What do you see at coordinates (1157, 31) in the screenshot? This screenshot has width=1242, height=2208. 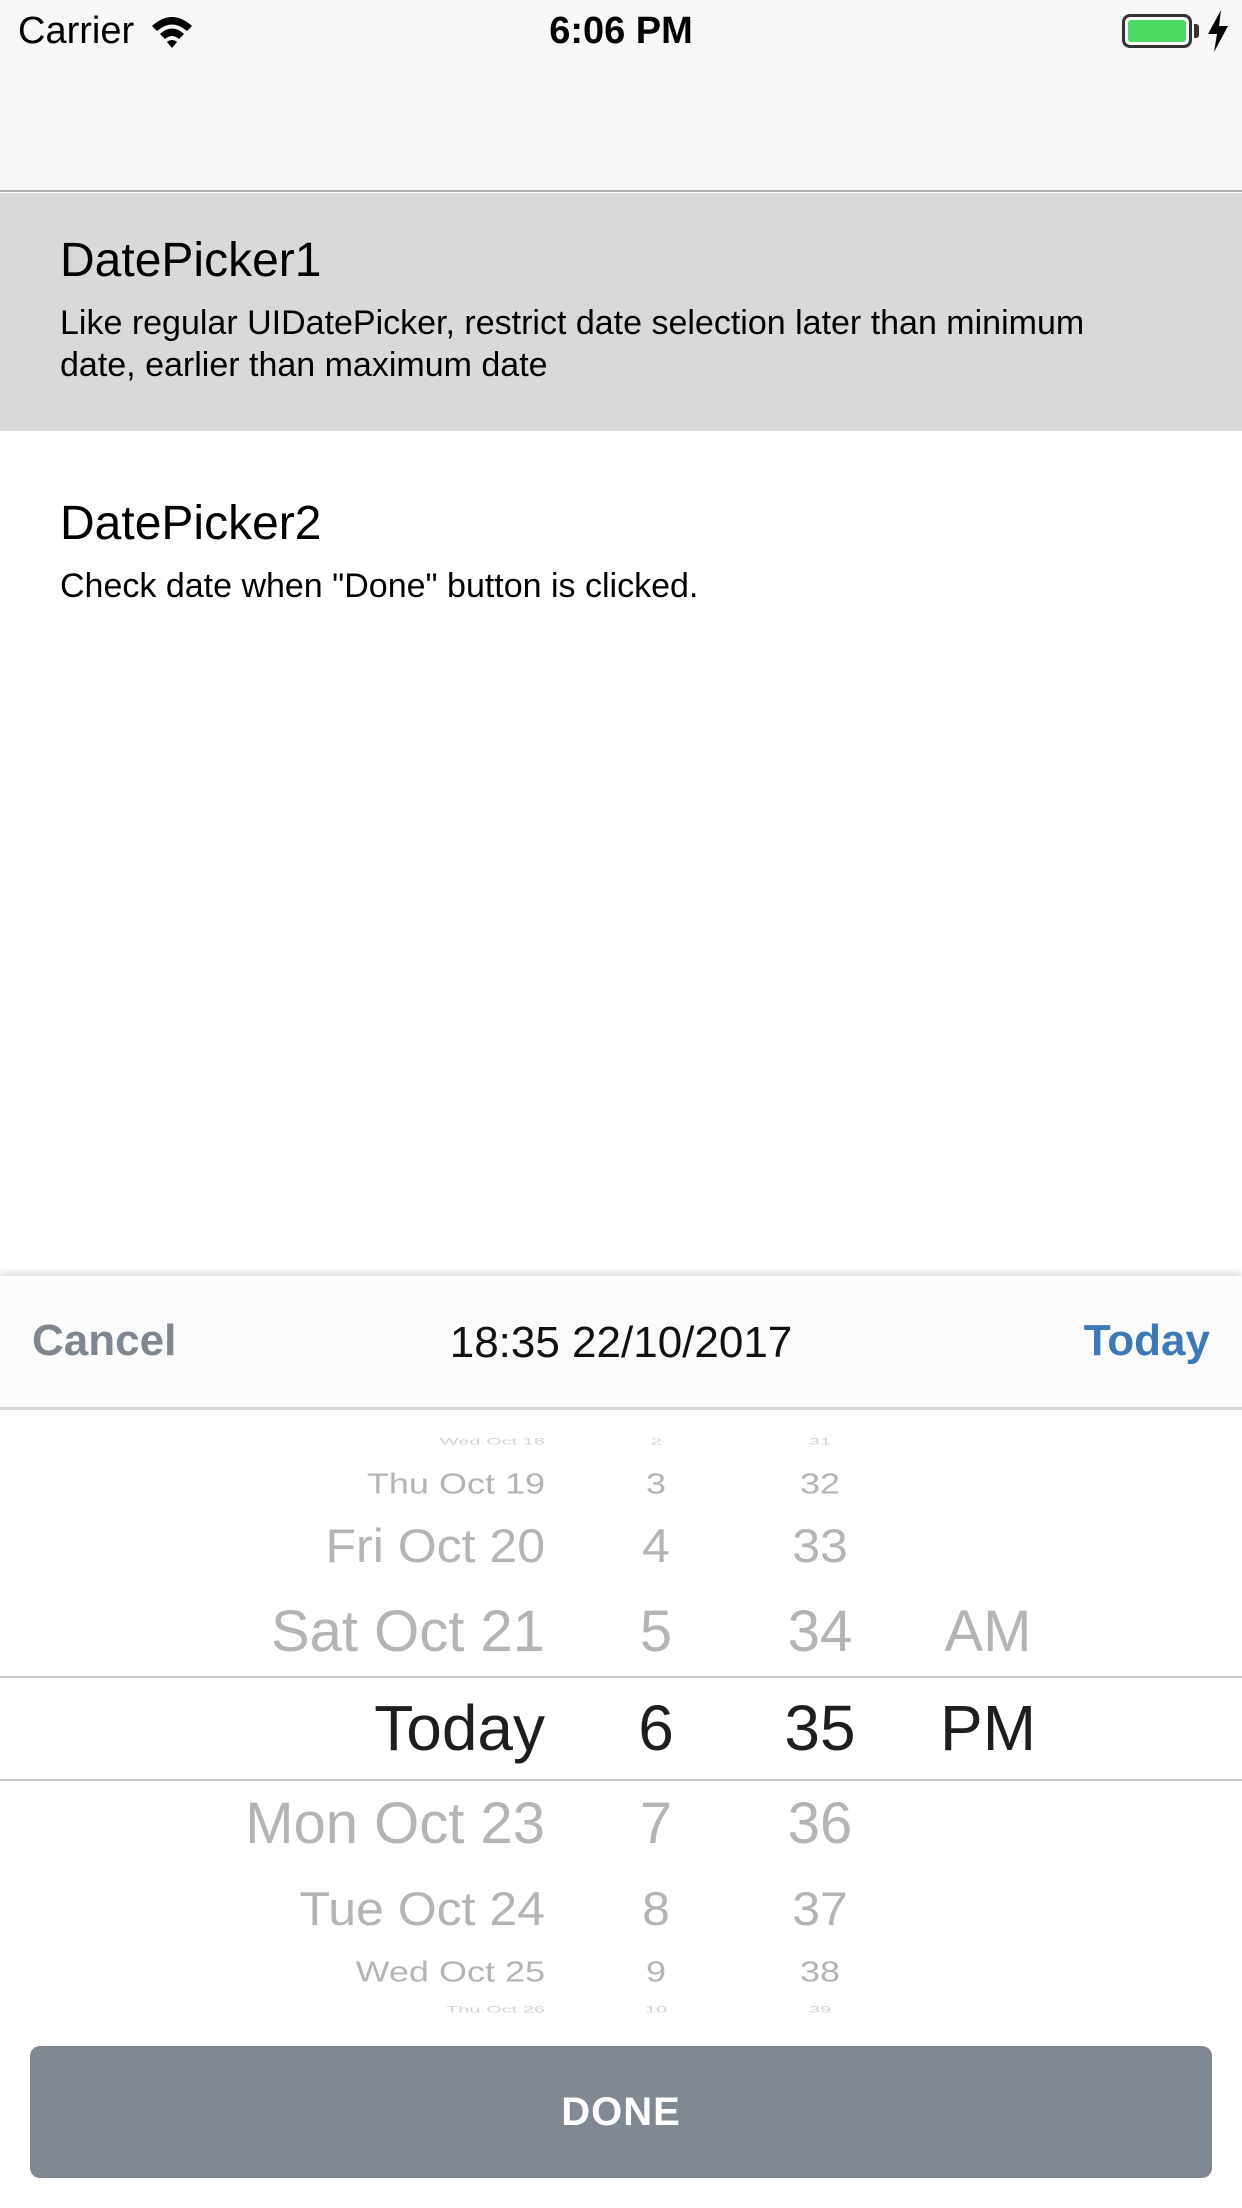 I see `battery-icon` at bounding box center [1157, 31].